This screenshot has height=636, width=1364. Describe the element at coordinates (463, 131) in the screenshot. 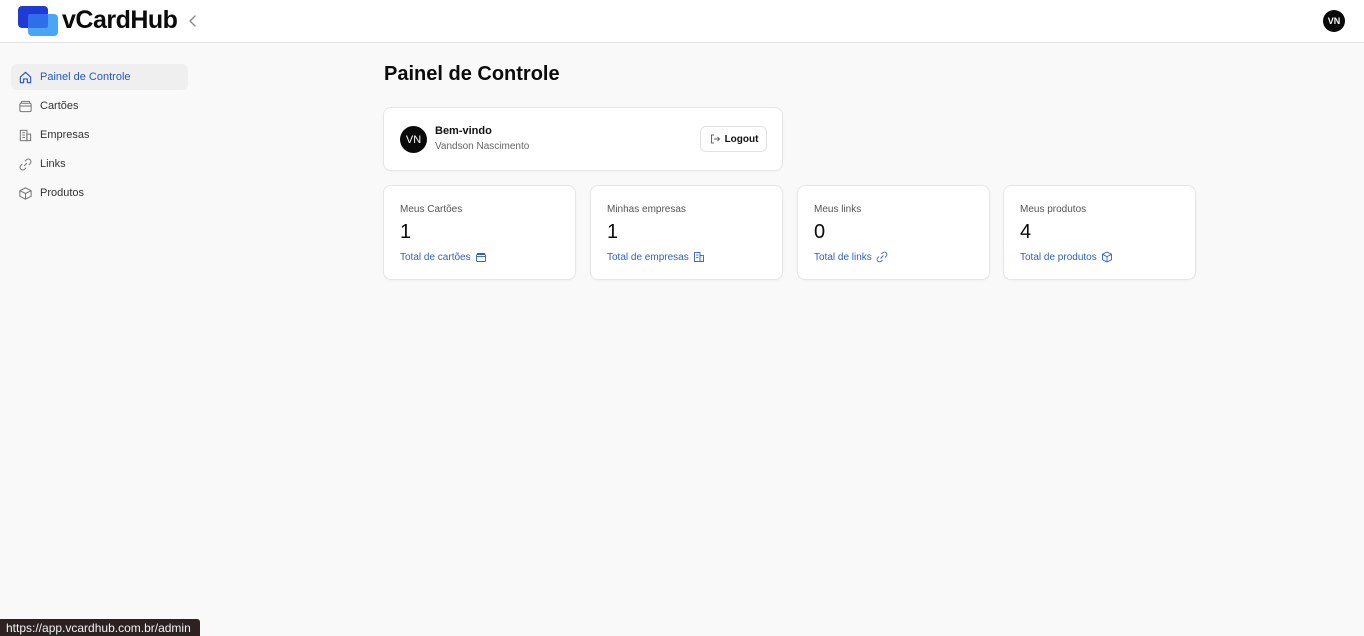

I see `welcome-greeting: Bem-vindo` at that location.